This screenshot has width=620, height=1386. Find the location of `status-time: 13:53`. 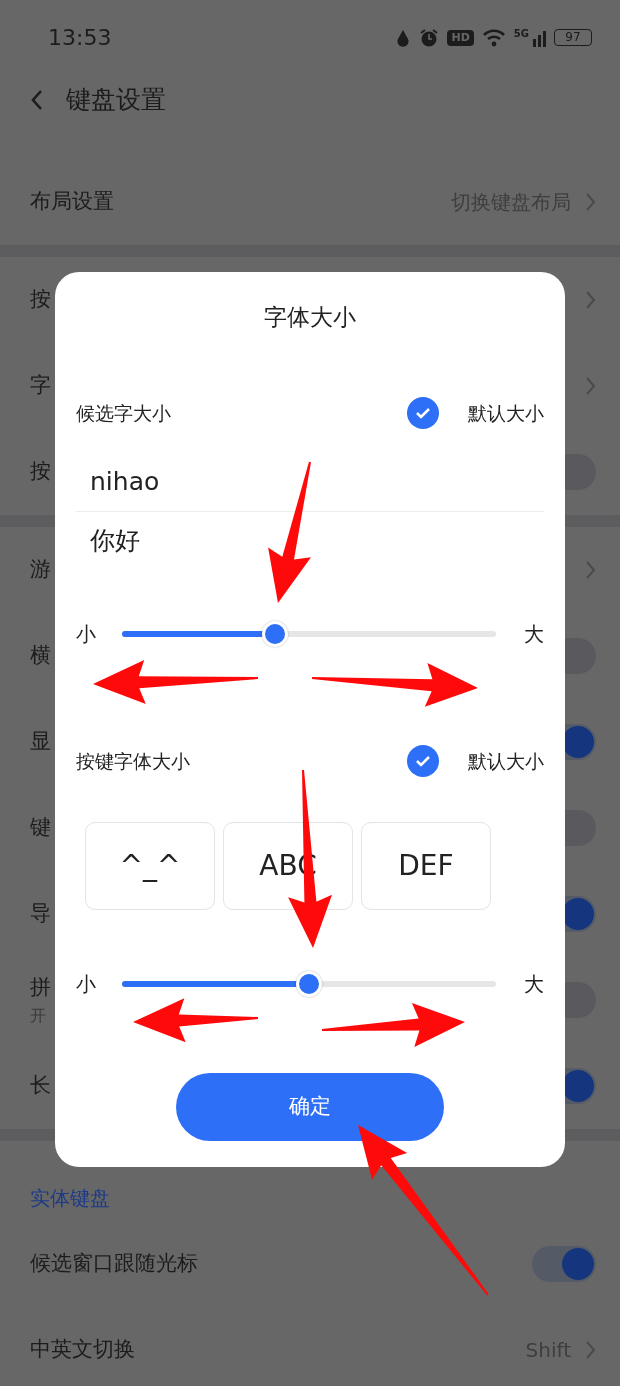

status-time: 13:53 is located at coordinates (80, 38).